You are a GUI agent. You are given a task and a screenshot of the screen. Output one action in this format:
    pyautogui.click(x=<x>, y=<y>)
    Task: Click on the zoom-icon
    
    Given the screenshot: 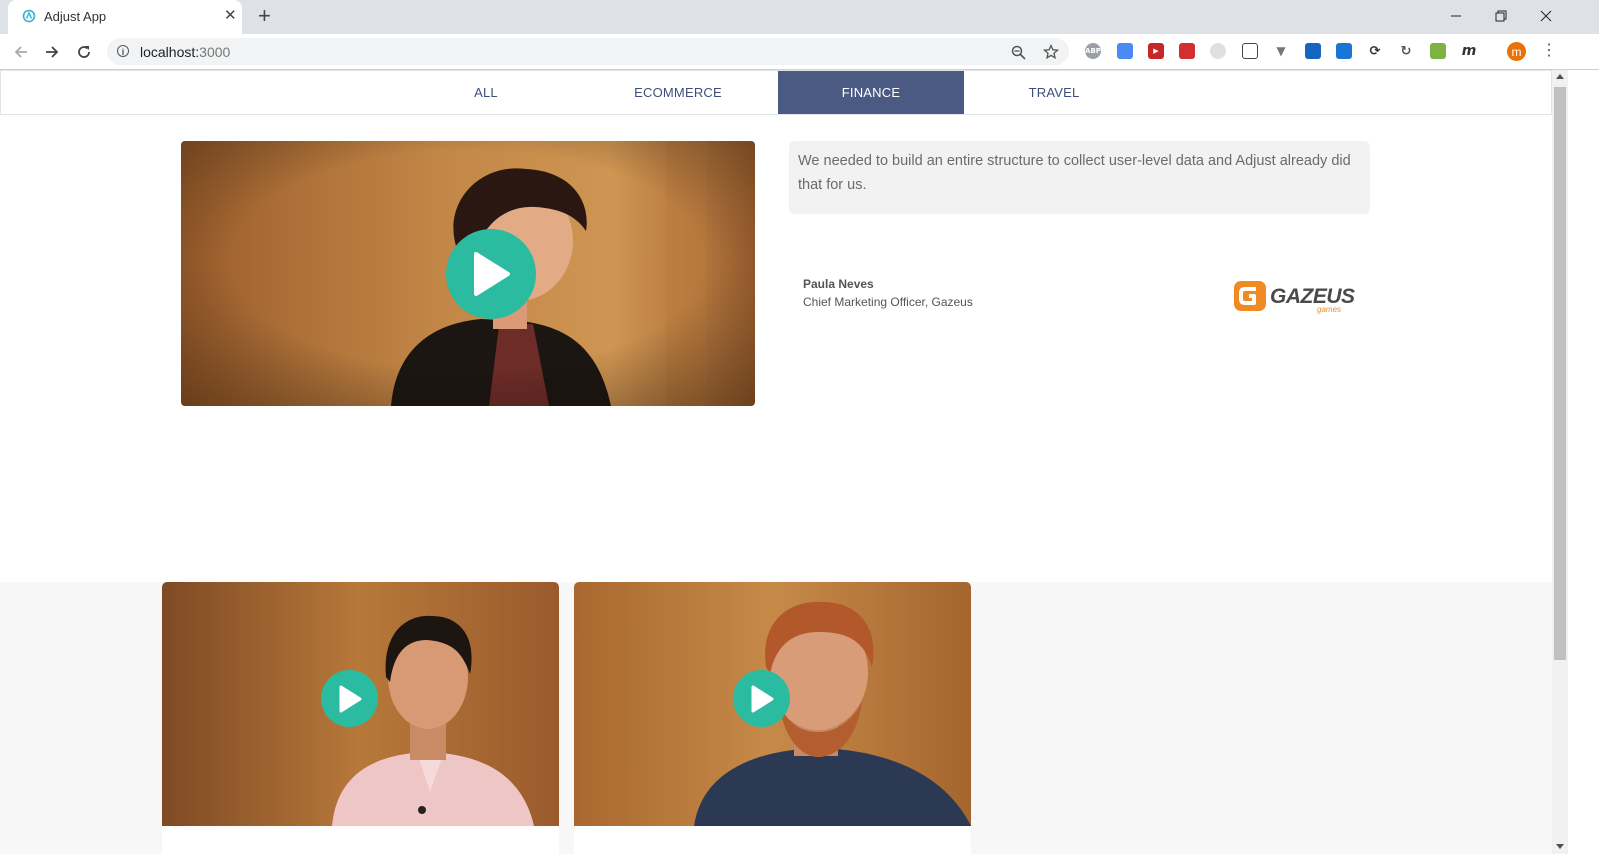 What is the action you would take?
    pyautogui.click(x=1018, y=52)
    